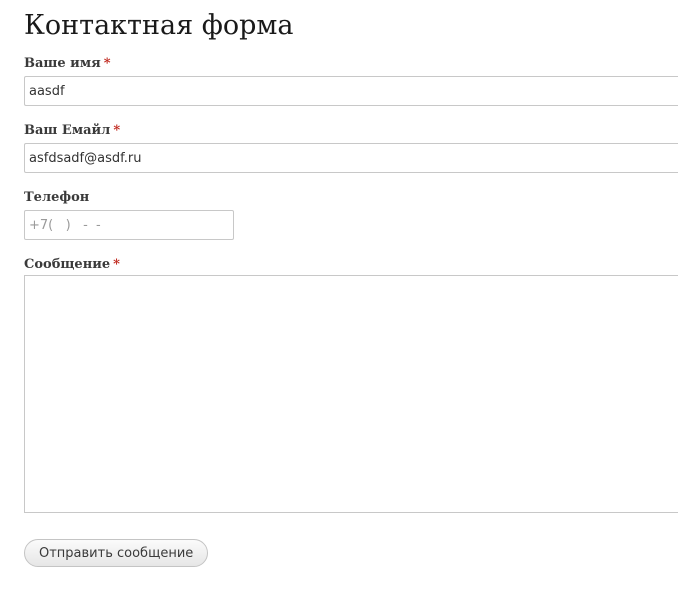  I want to click on email-label: Ваш Емайл *, so click(72, 131).